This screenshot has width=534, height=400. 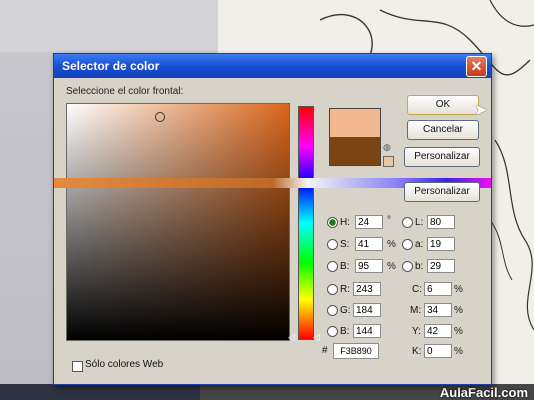 I want to click on dialog-title: Selector de color, so click(x=111, y=66).